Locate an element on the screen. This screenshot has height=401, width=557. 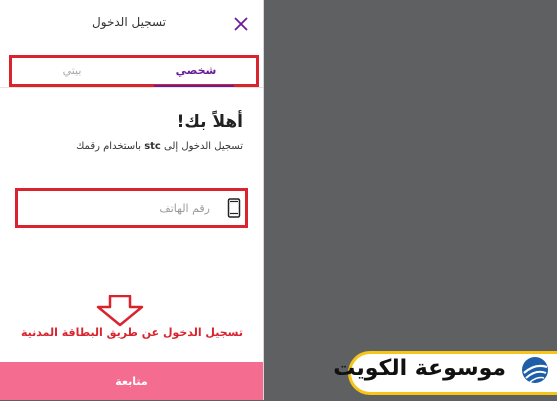
phone-field-container is located at coordinates (131, 208).